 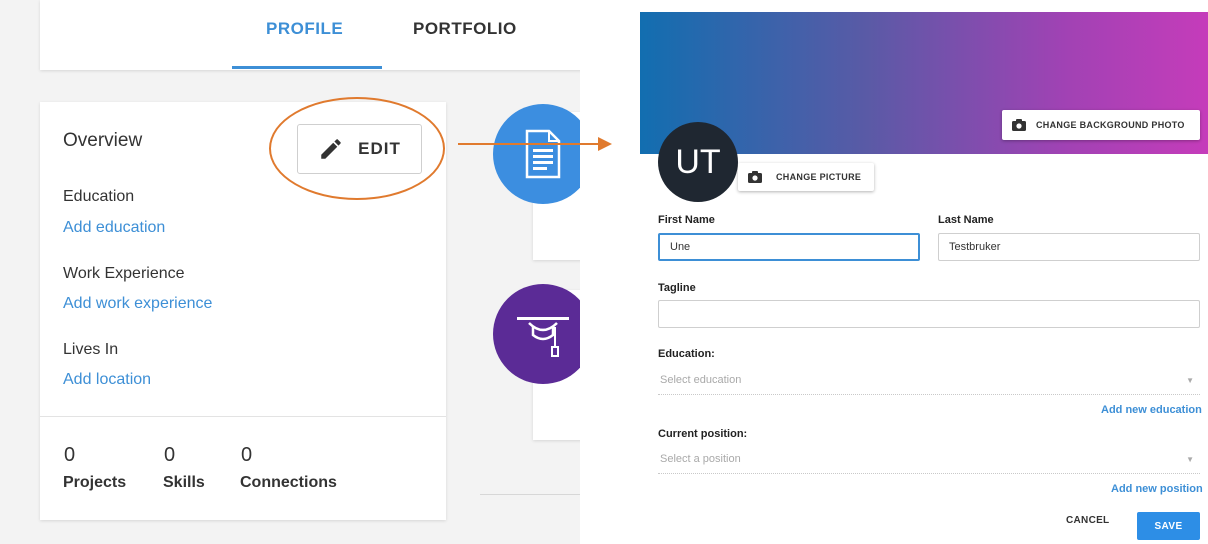 I want to click on add-location-link: Add location, so click(x=107, y=380).